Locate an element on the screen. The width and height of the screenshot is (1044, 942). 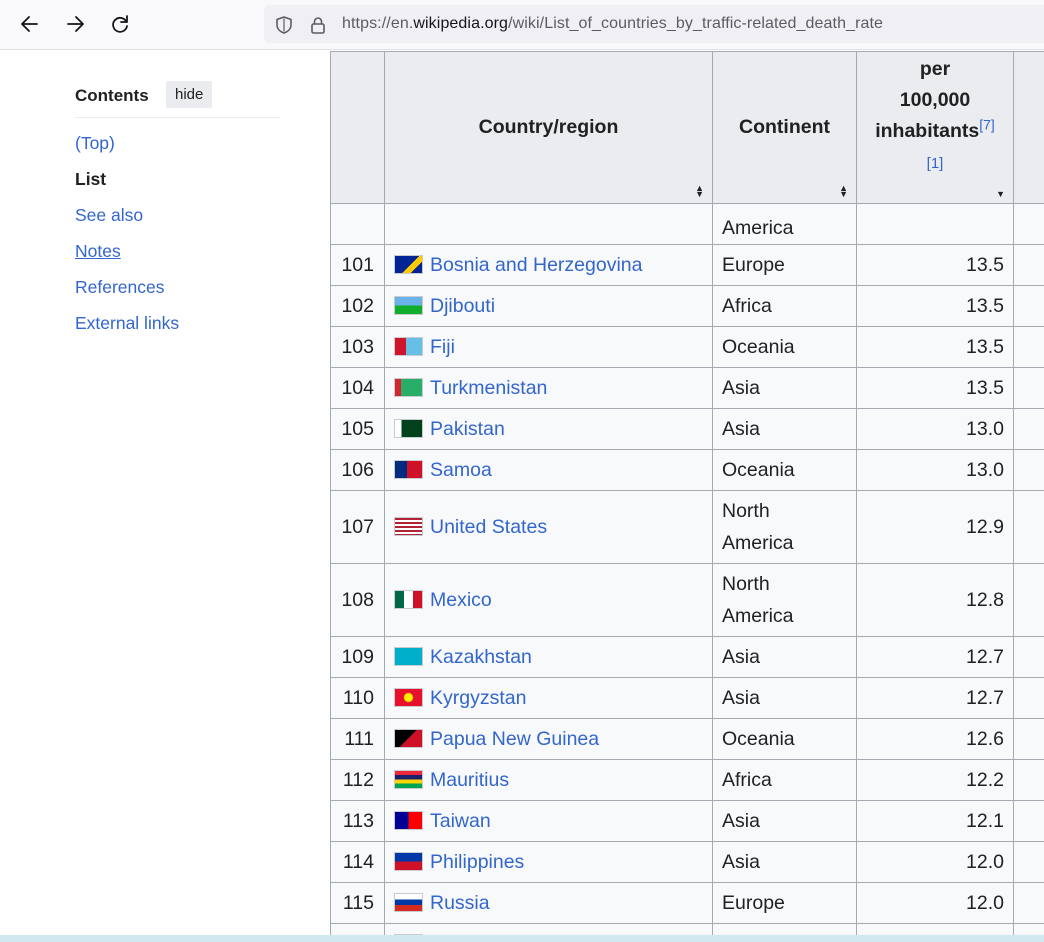
country-link: Russia is located at coordinates (460, 903).